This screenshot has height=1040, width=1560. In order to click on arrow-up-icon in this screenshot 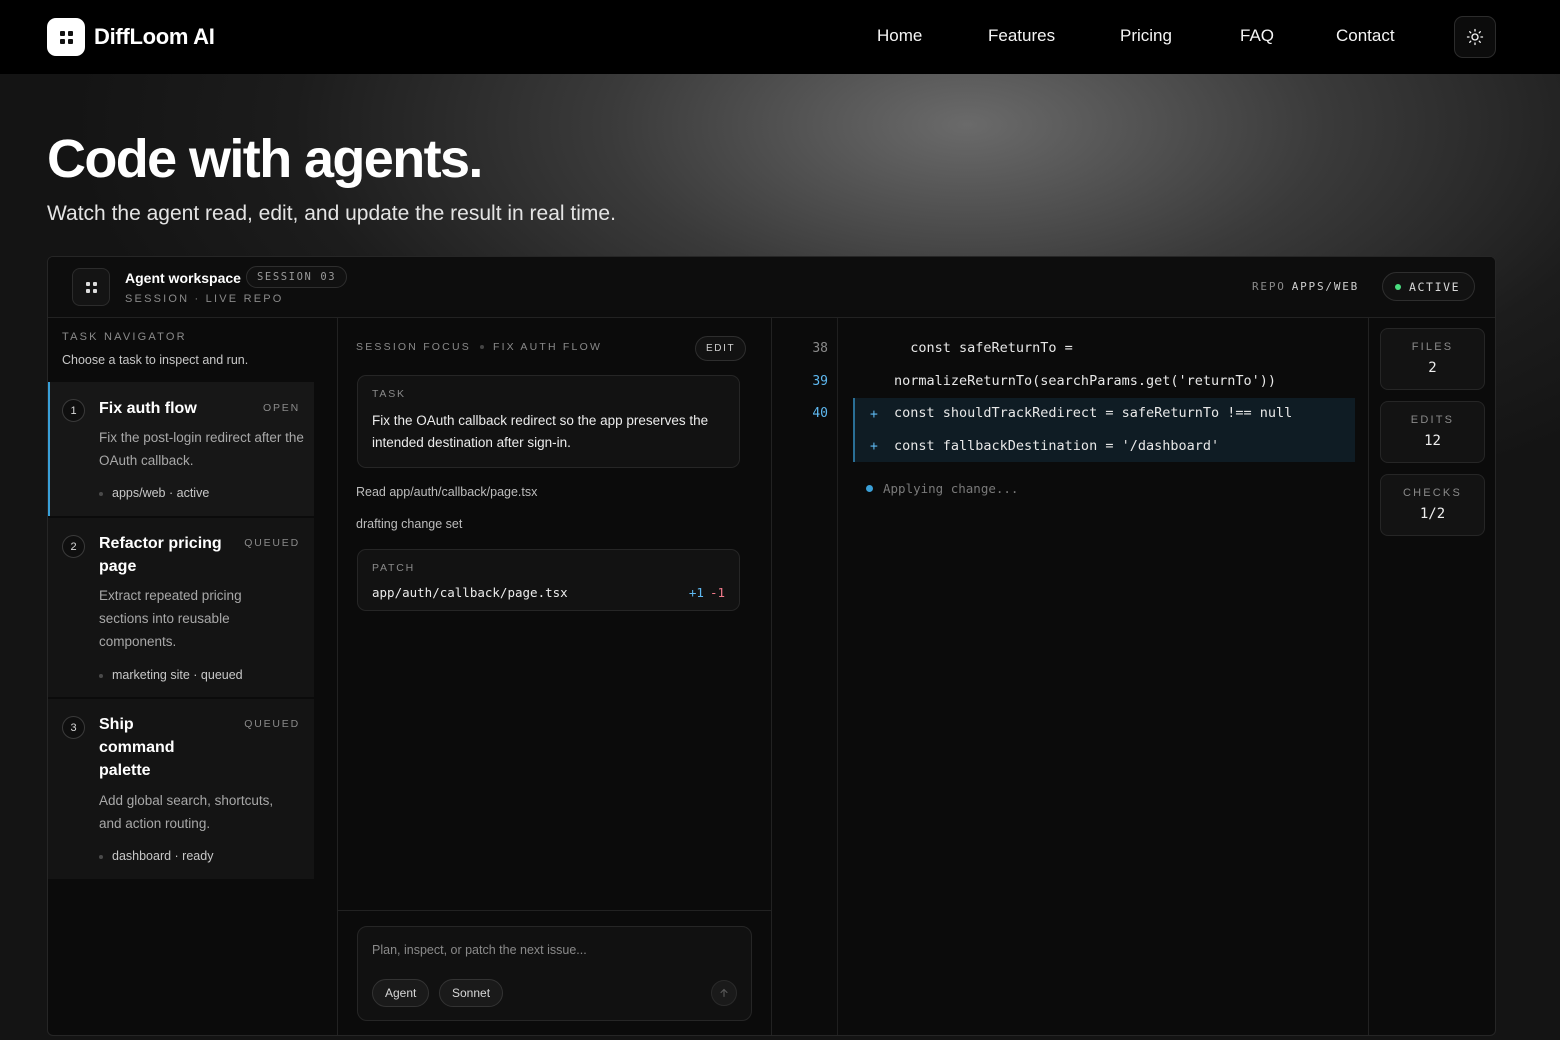, I will do `click(724, 993)`.